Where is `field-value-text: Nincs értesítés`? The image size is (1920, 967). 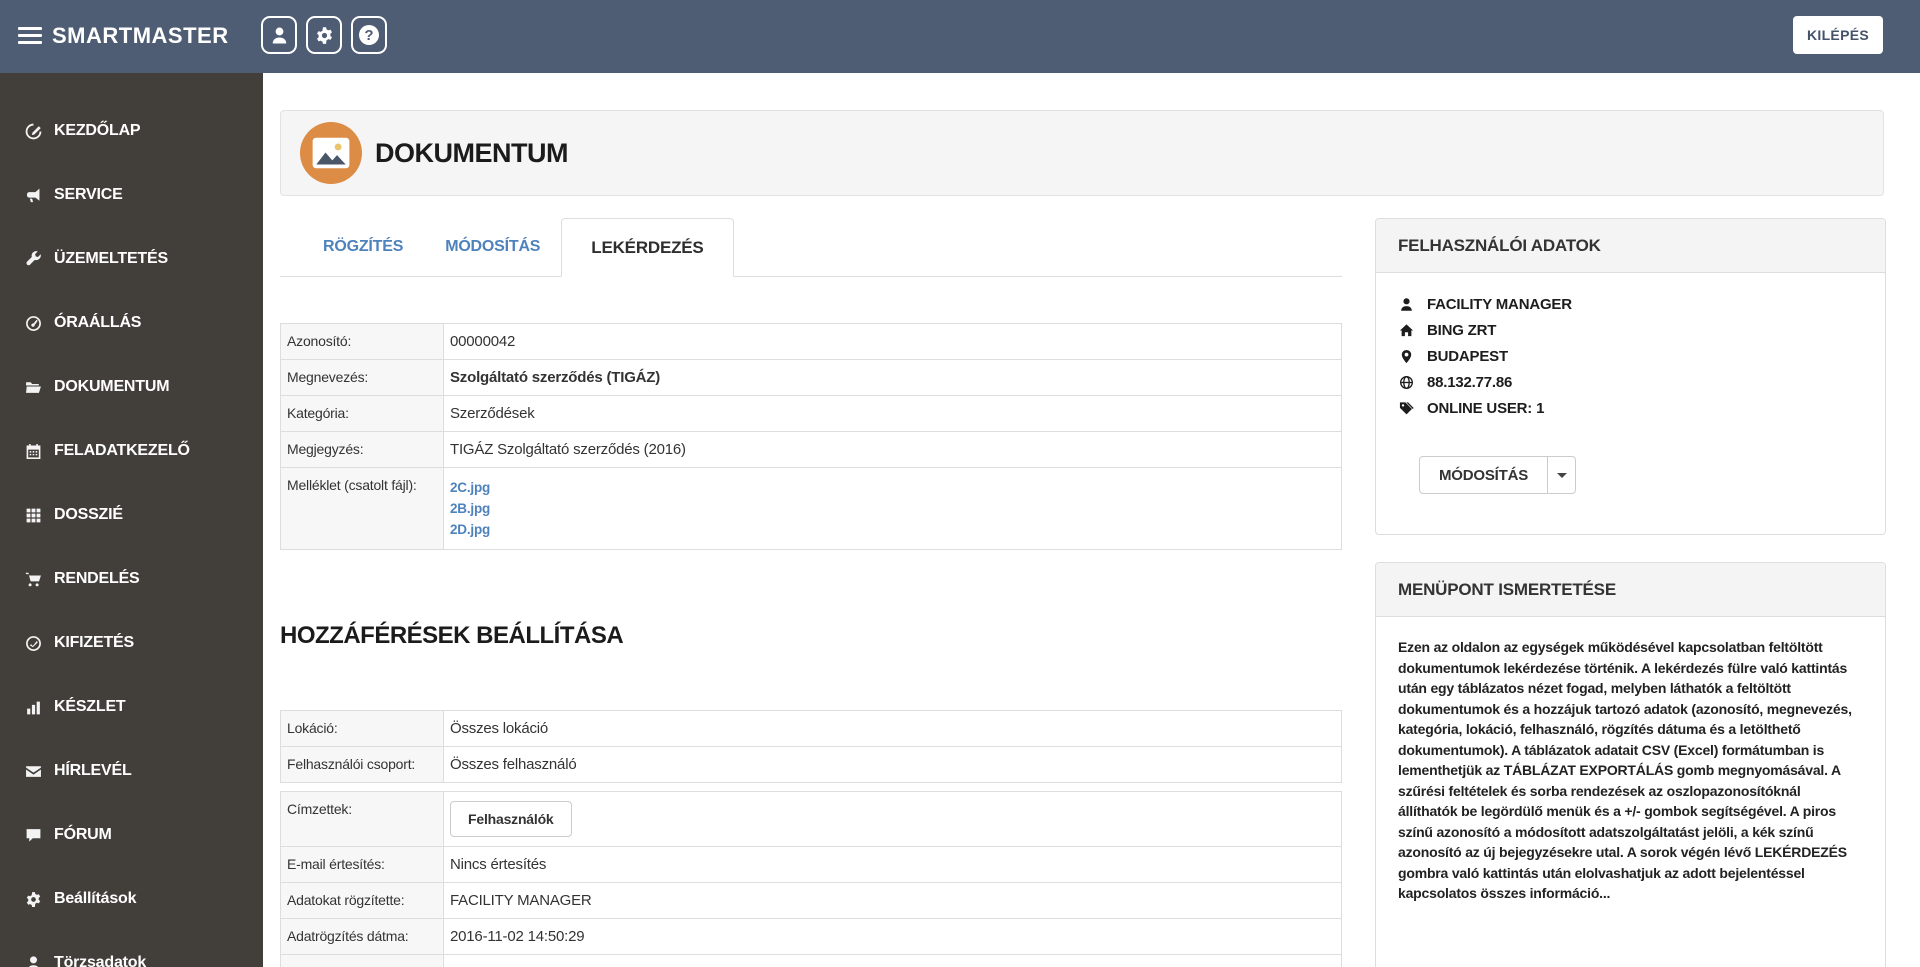 field-value-text: Nincs értesítés is located at coordinates (498, 864).